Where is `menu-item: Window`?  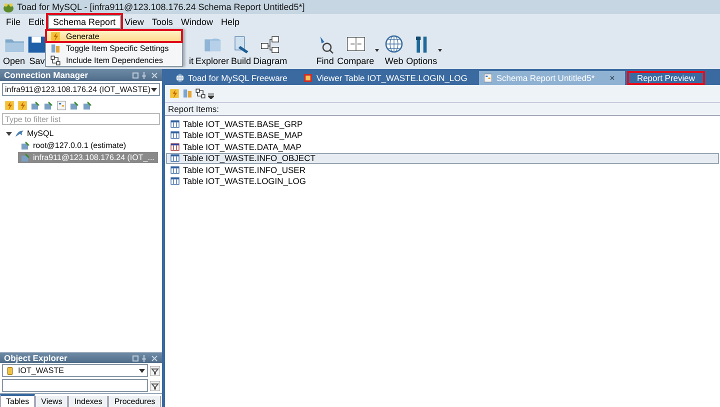 menu-item: Window is located at coordinates (196, 22).